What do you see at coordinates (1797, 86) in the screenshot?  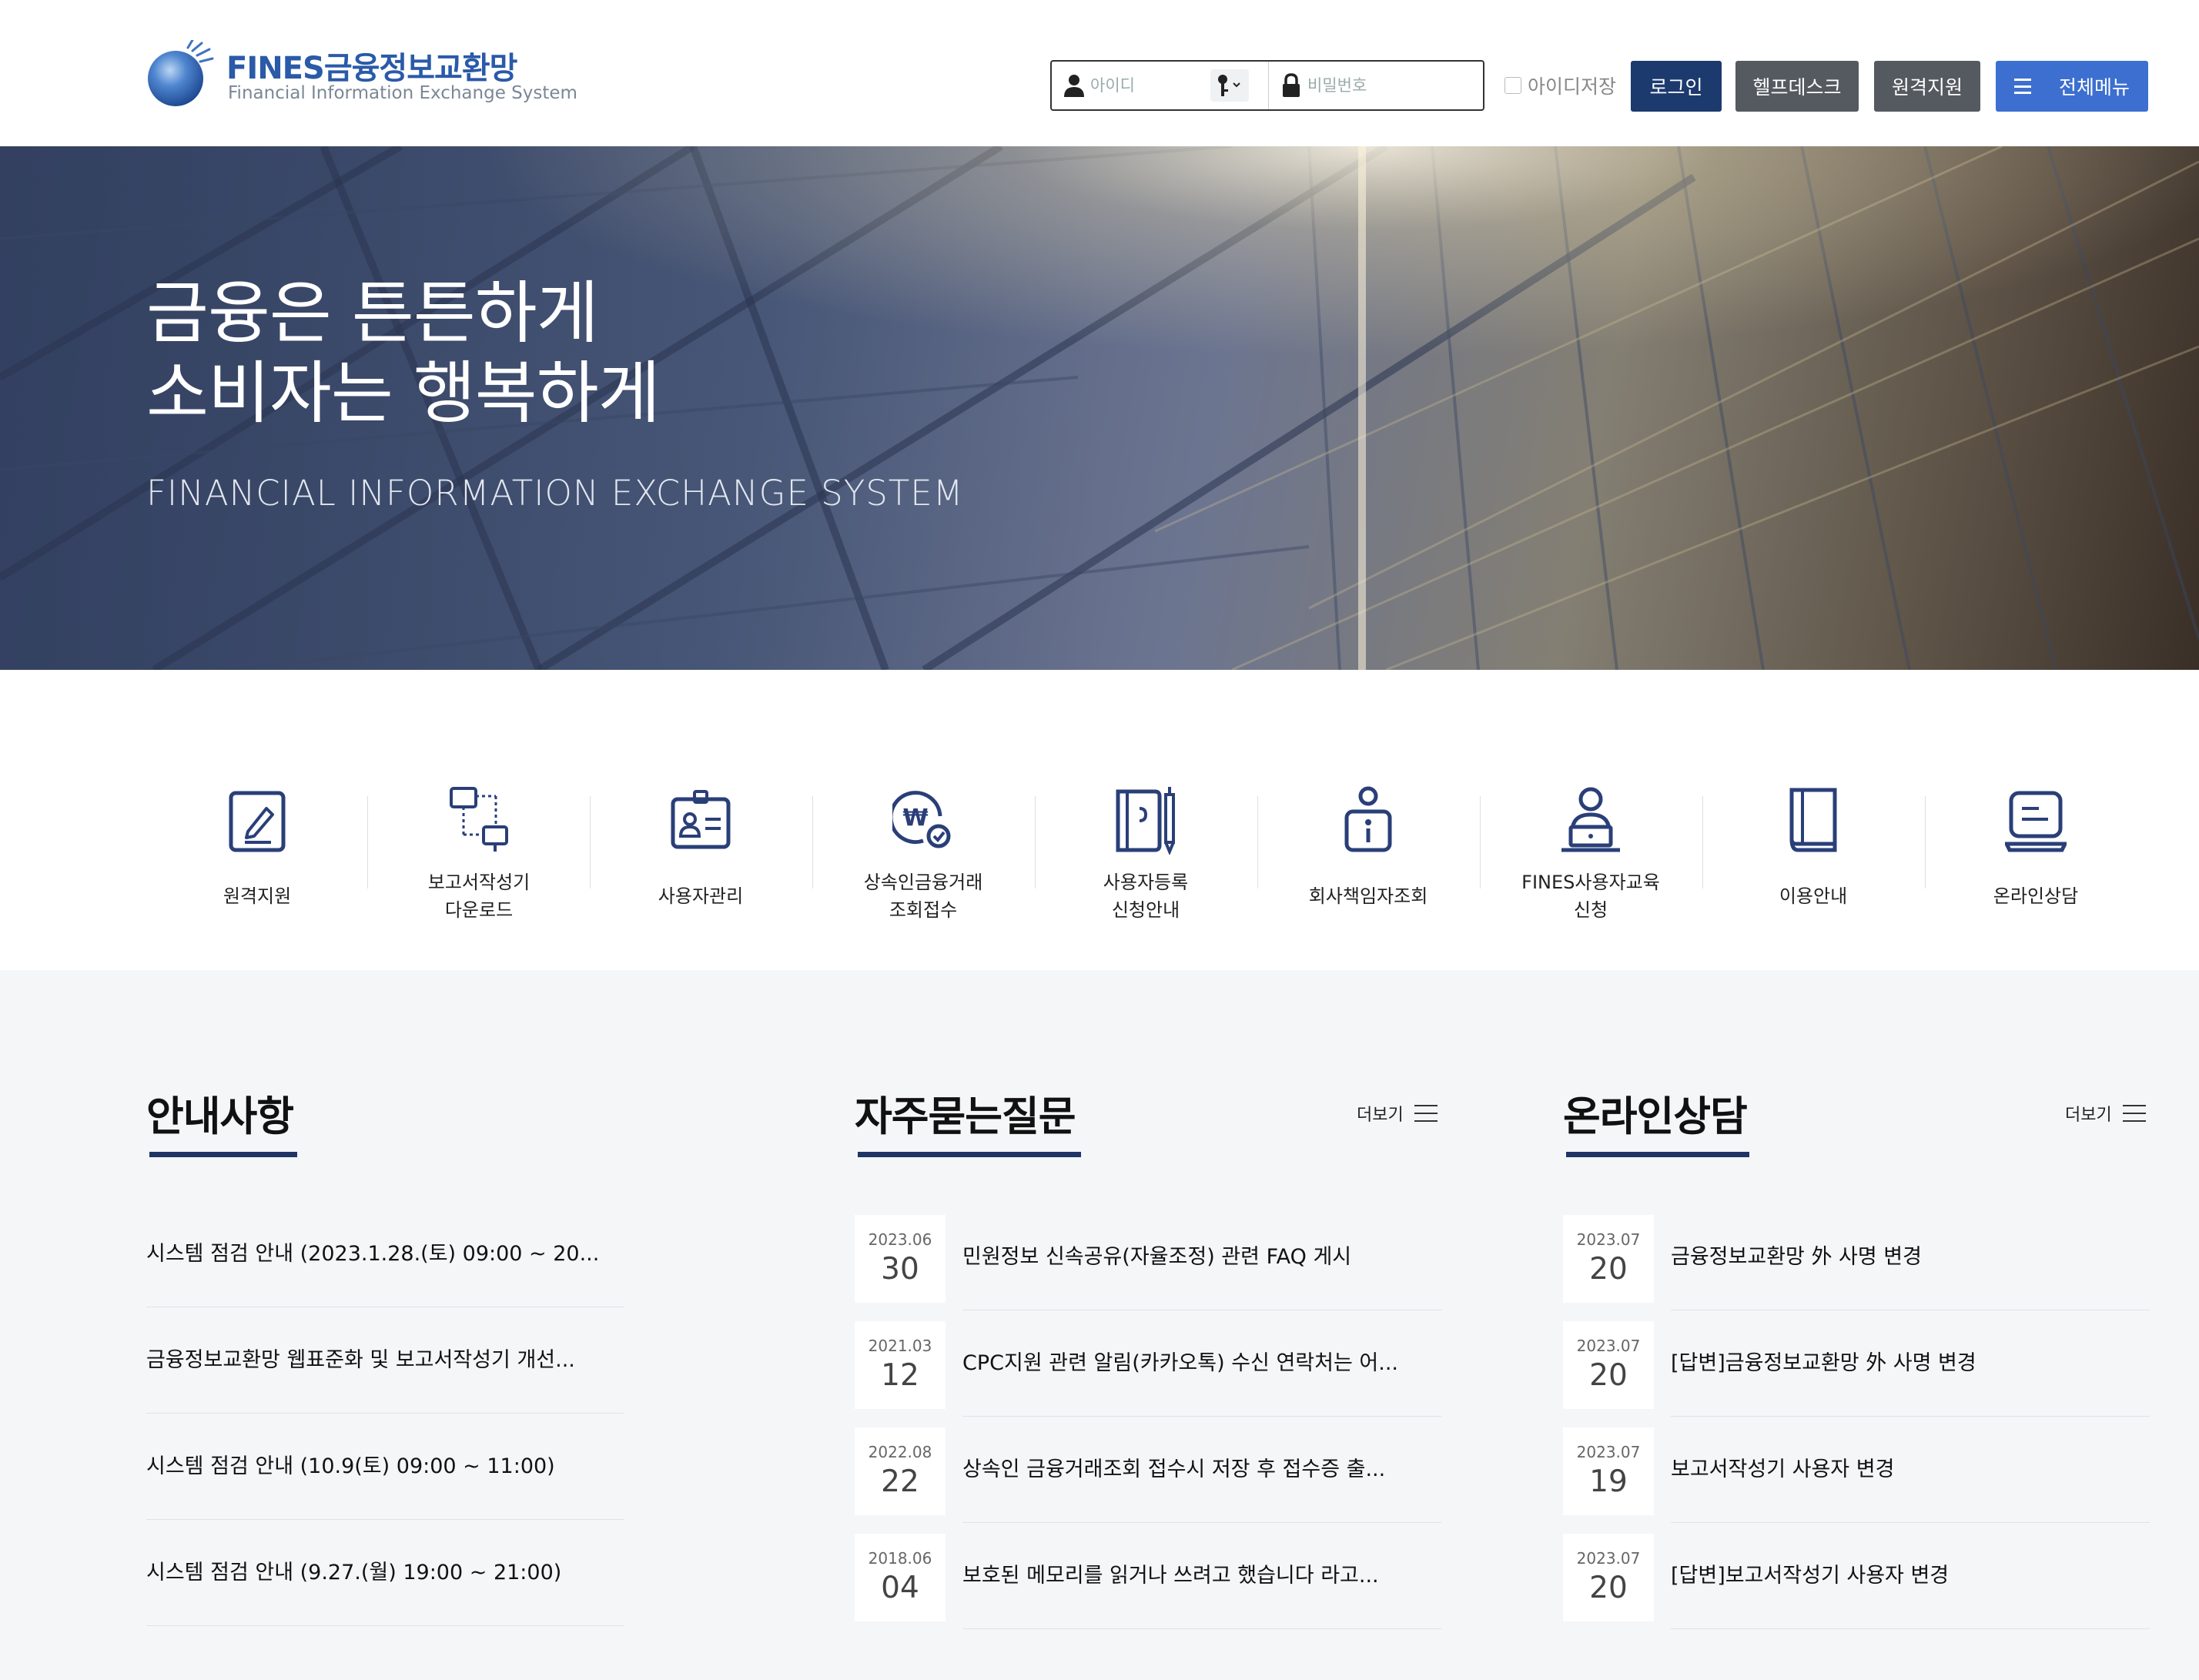 I see `helpdesk-button: 헬프데스크` at bounding box center [1797, 86].